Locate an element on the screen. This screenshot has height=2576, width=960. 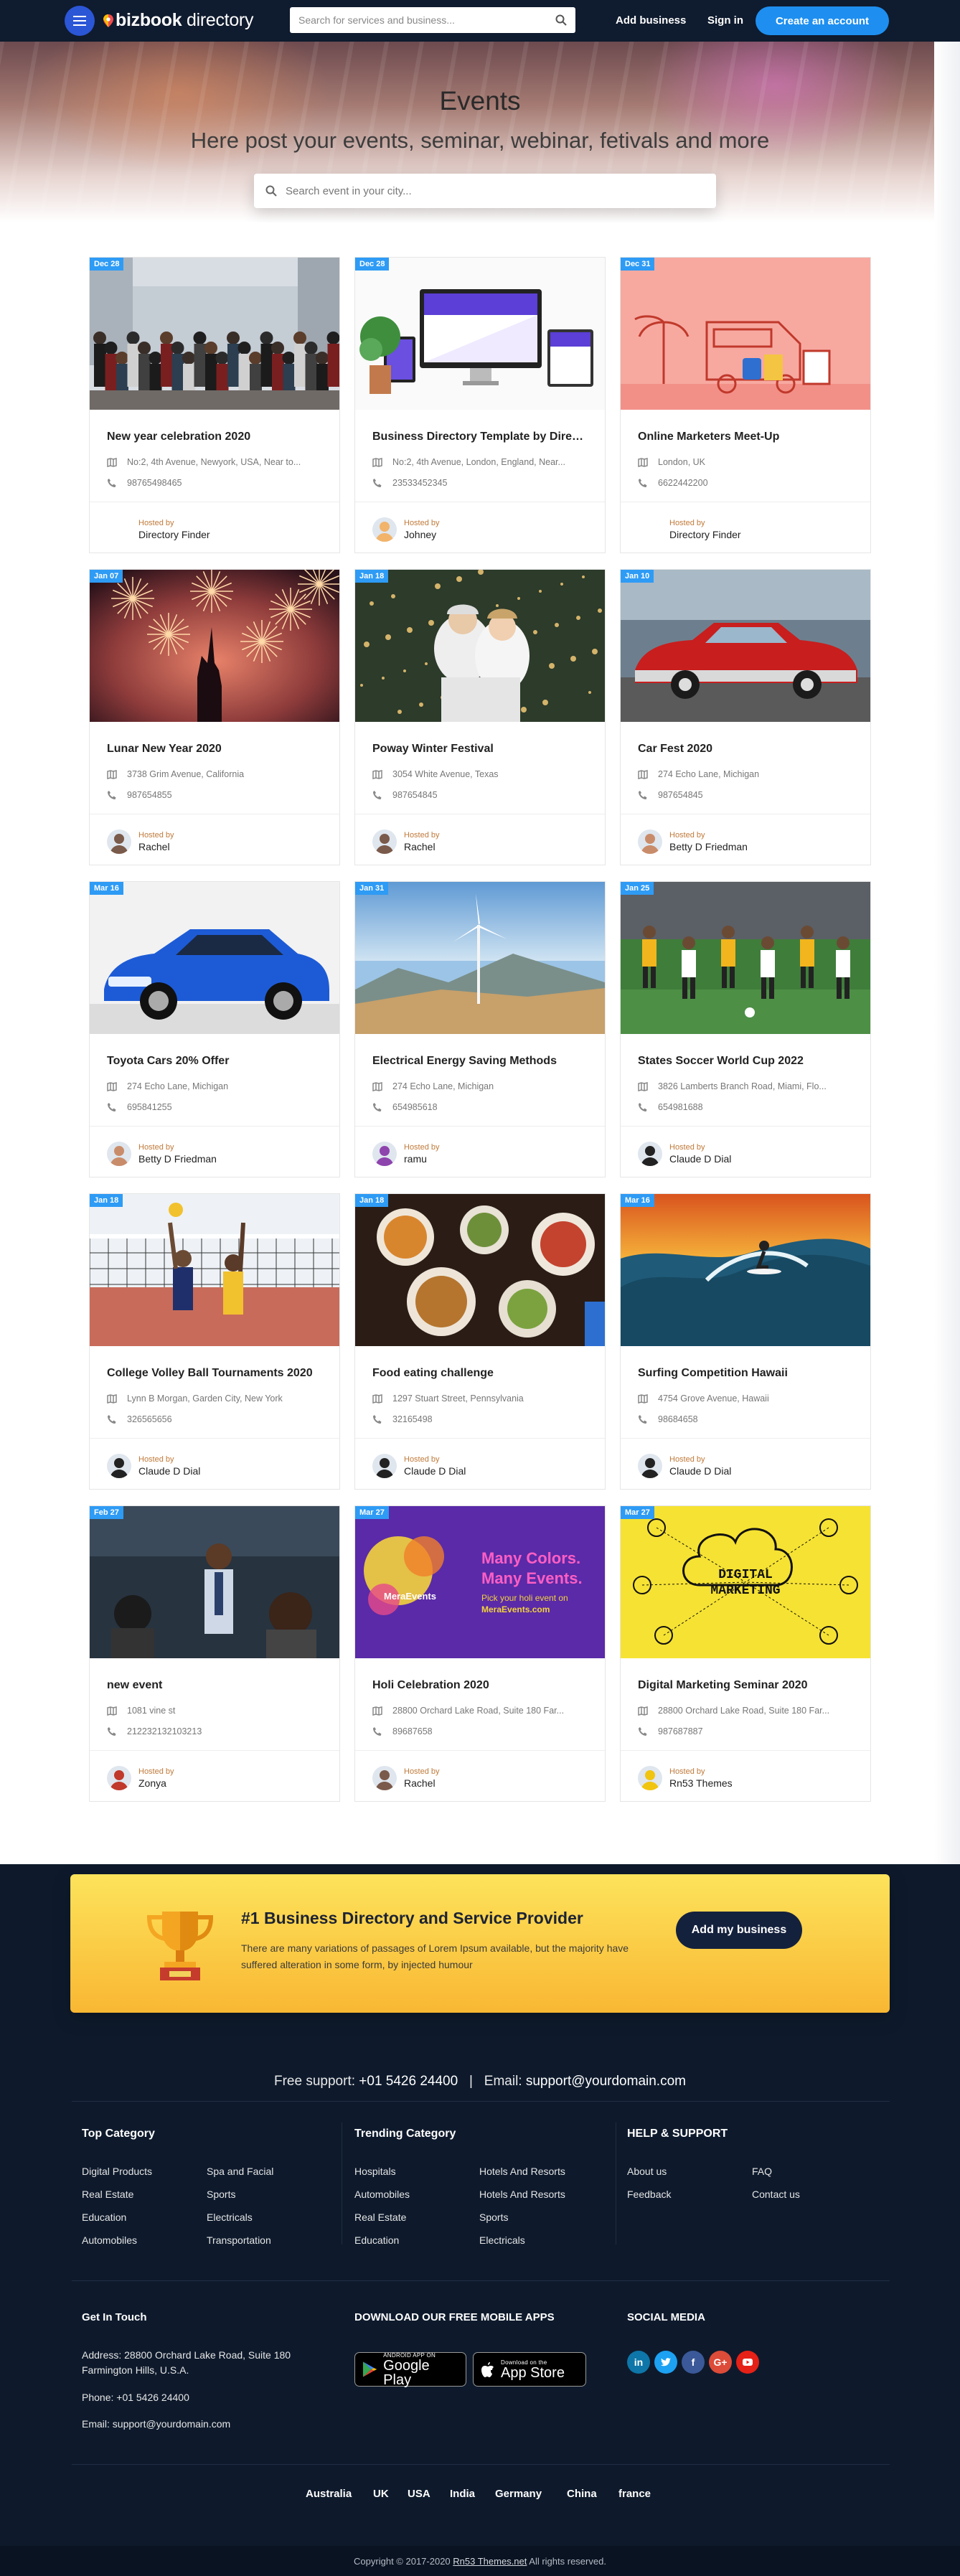
event-title: Car Fest 2020 is located at coordinates (745, 749).